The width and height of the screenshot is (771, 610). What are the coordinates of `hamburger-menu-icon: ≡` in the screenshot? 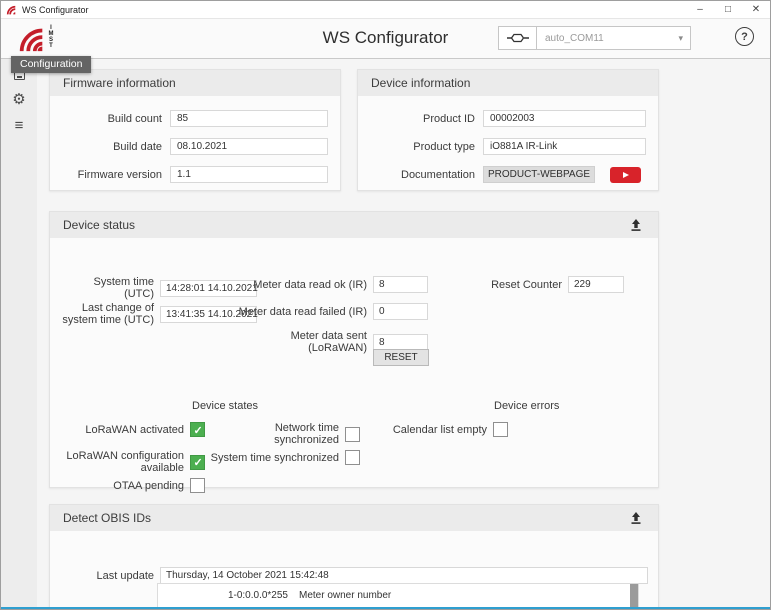 It's located at (19, 125).